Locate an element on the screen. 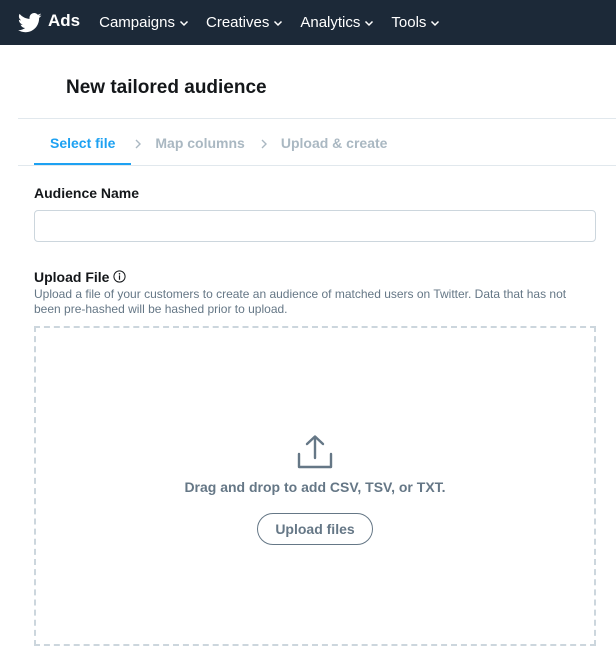  ads-home-link: Ads is located at coordinates (49, 21).